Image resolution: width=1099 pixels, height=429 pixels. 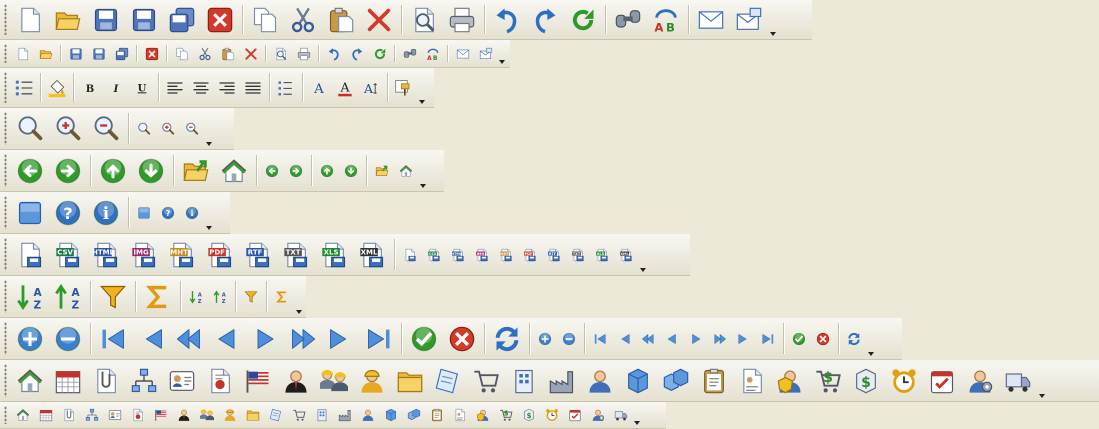 I want to click on money-button: $, so click(x=528, y=415).